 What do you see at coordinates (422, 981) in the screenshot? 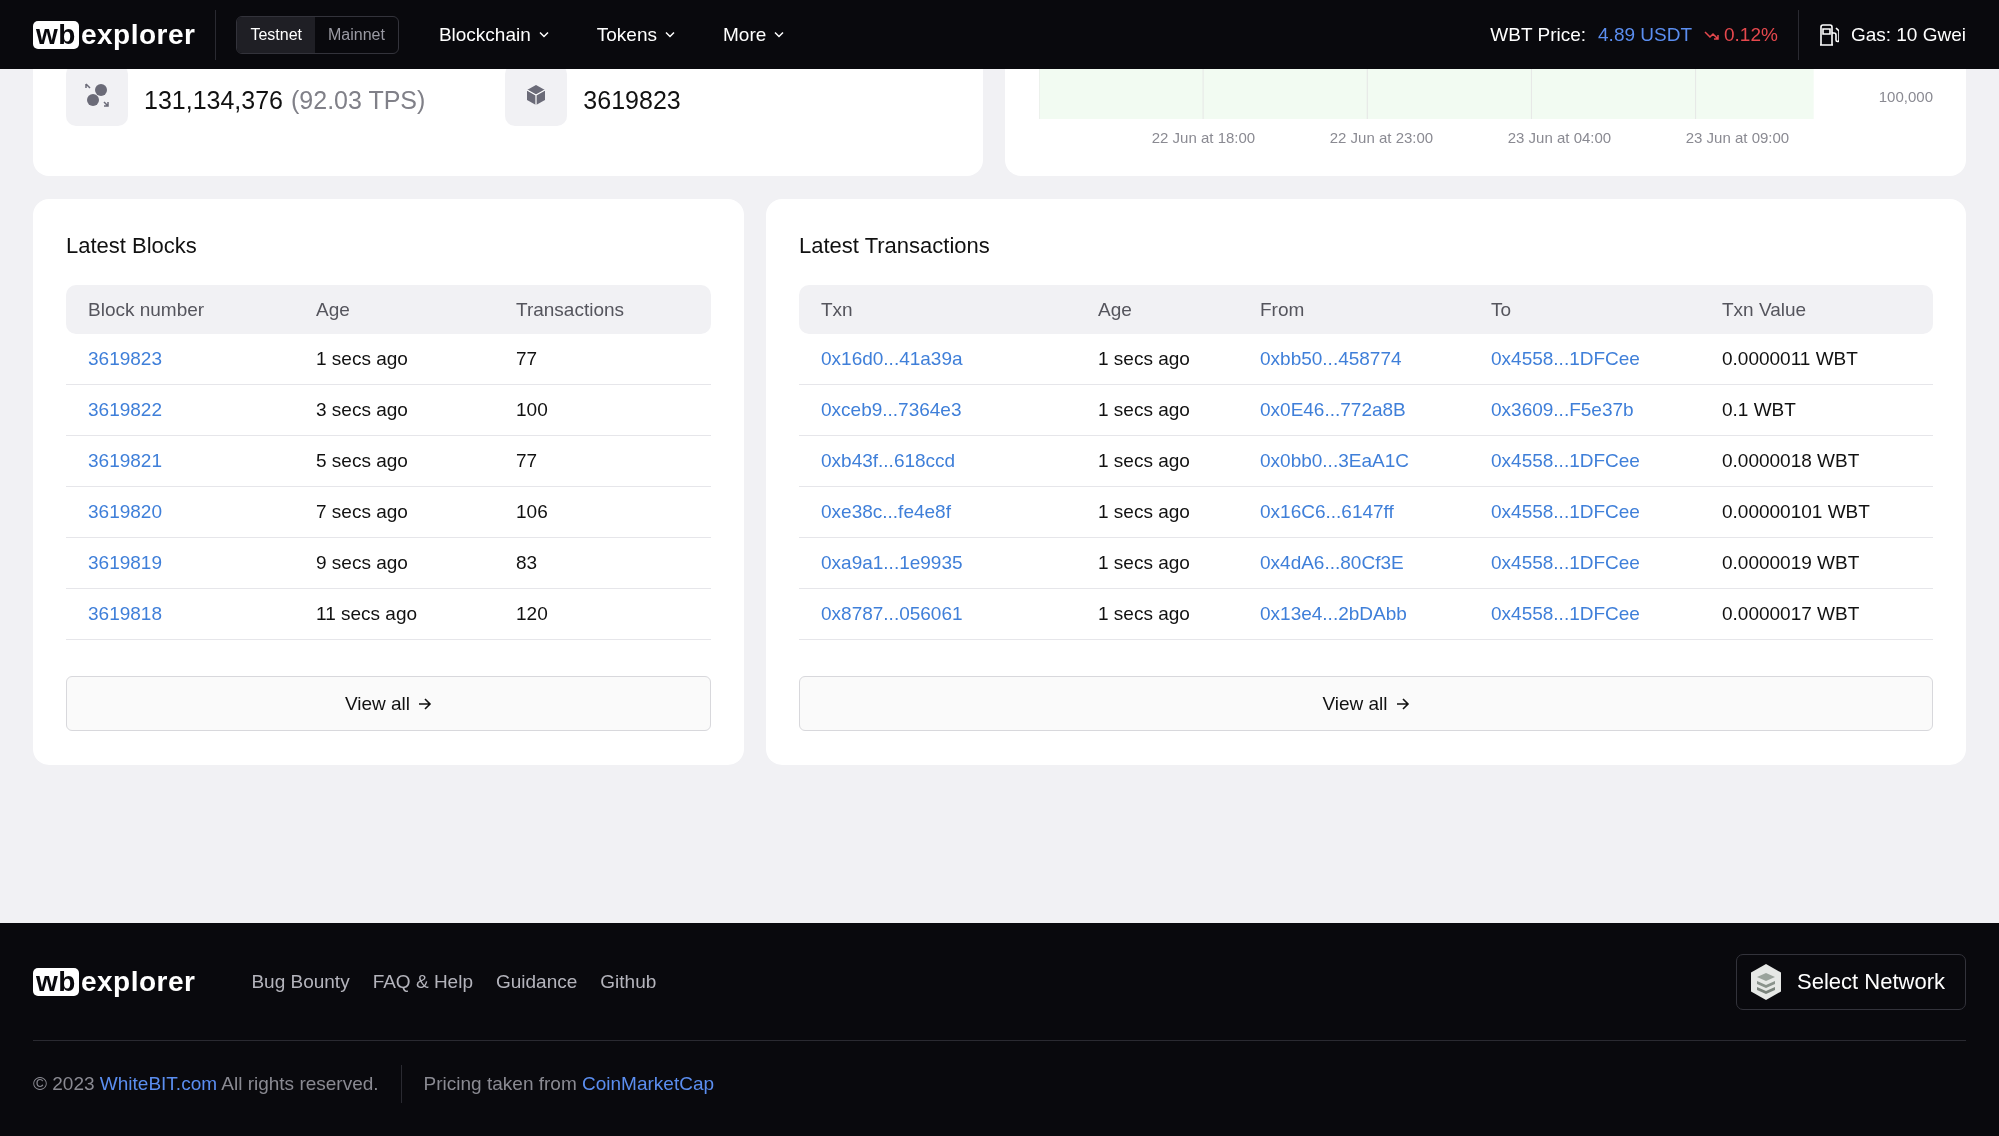
I see `footer-link: FAQ & Help` at bounding box center [422, 981].